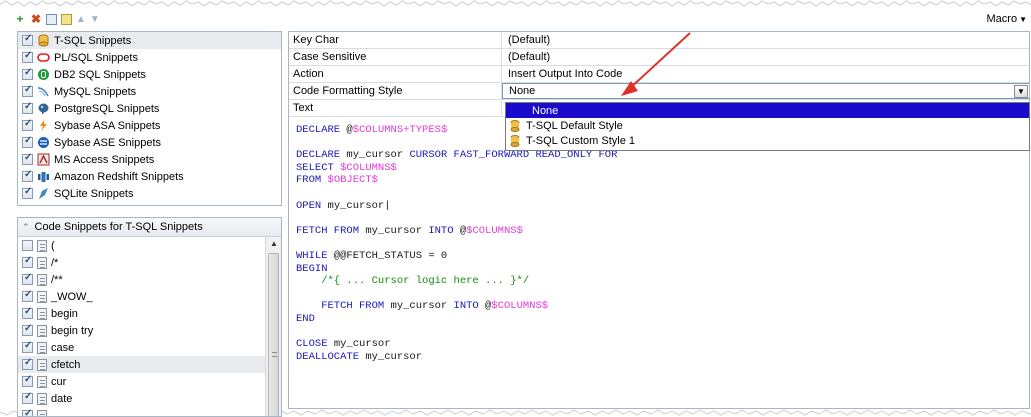  What do you see at coordinates (43, 159) in the screenshot?
I see `ms-access-icon` at bounding box center [43, 159].